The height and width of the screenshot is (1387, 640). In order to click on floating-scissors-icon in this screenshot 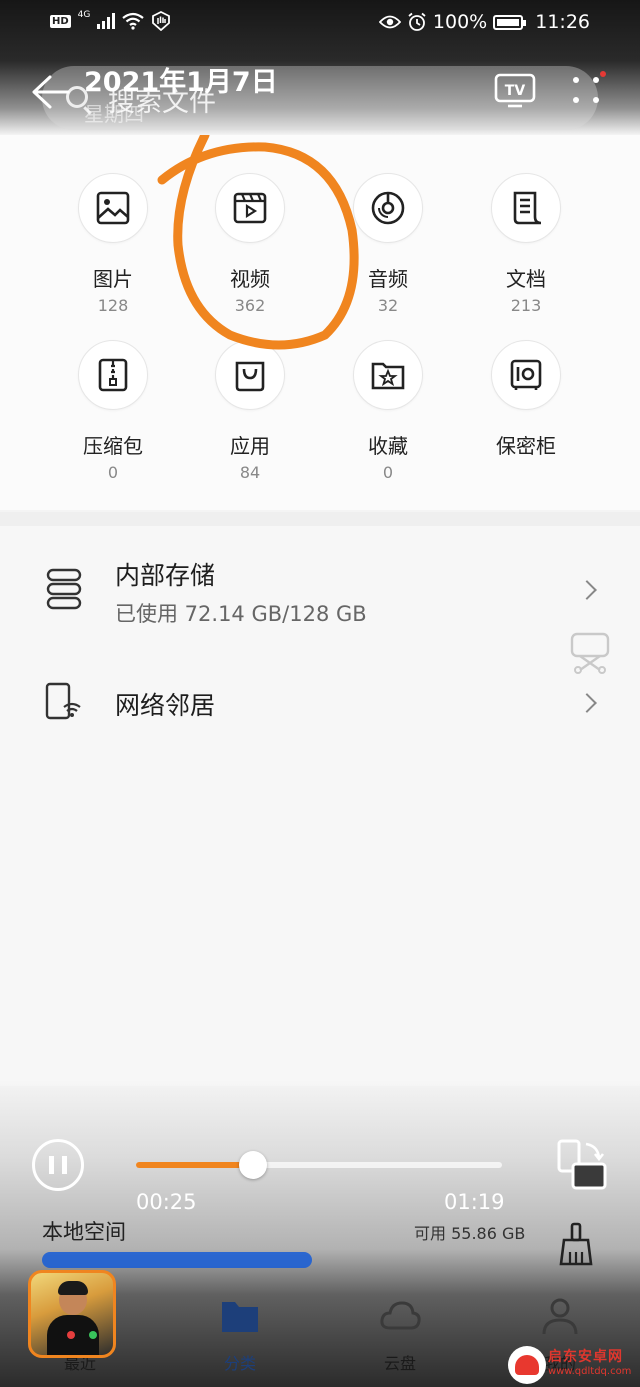, I will do `click(590, 653)`.